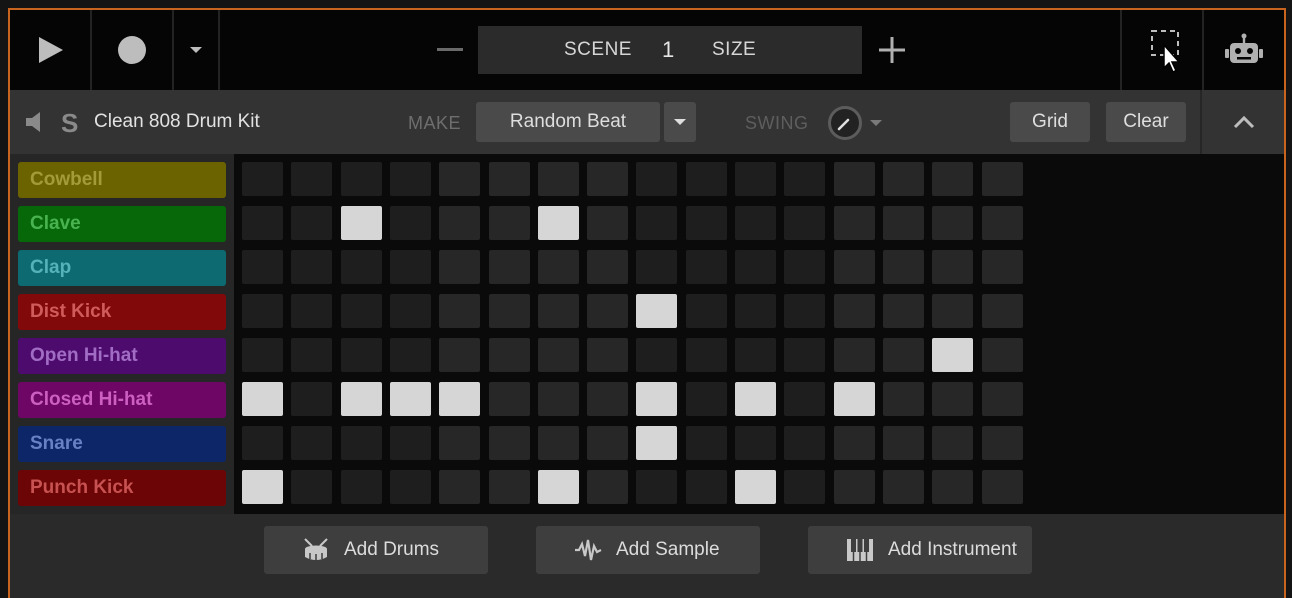 The height and width of the screenshot is (598, 1292). Describe the element at coordinates (1244, 122) in the screenshot. I see `collapse-button` at that location.